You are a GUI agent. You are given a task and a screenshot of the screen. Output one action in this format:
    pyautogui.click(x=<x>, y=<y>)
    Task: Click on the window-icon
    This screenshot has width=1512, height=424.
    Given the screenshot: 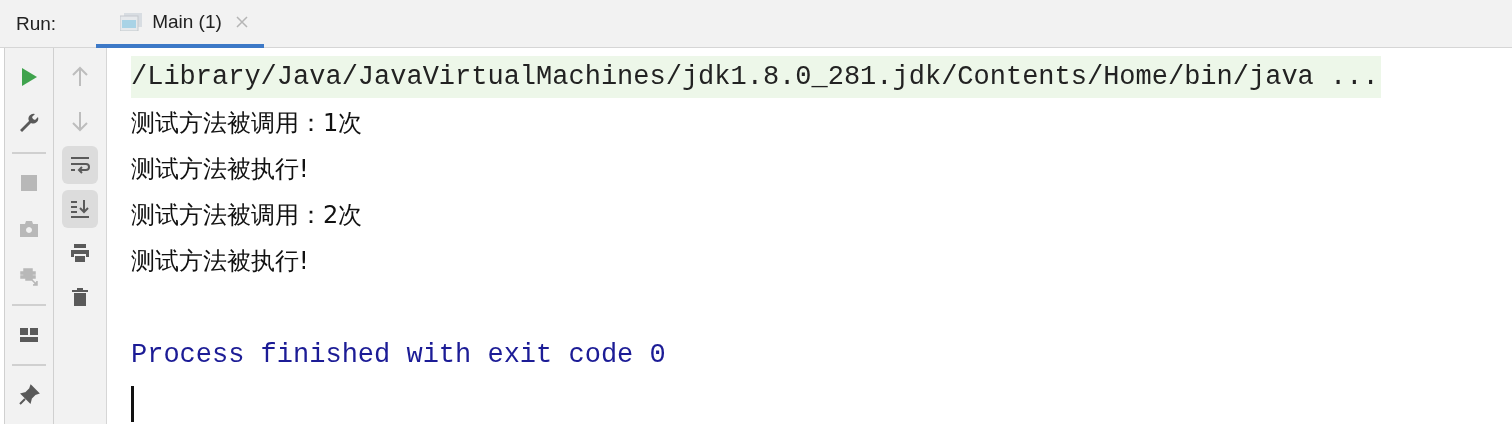 What is the action you would take?
    pyautogui.click(x=131, y=22)
    